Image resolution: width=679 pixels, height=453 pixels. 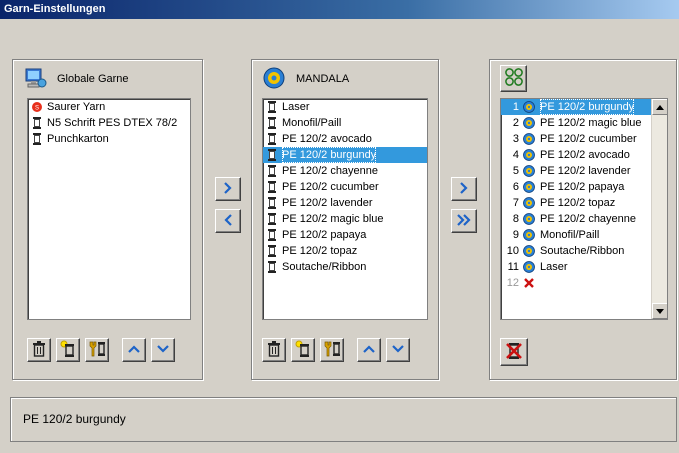 What do you see at coordinates (576, 267) in the screenshot?
I see `list-item: 11 Laser` at bounding box center [576, 267].